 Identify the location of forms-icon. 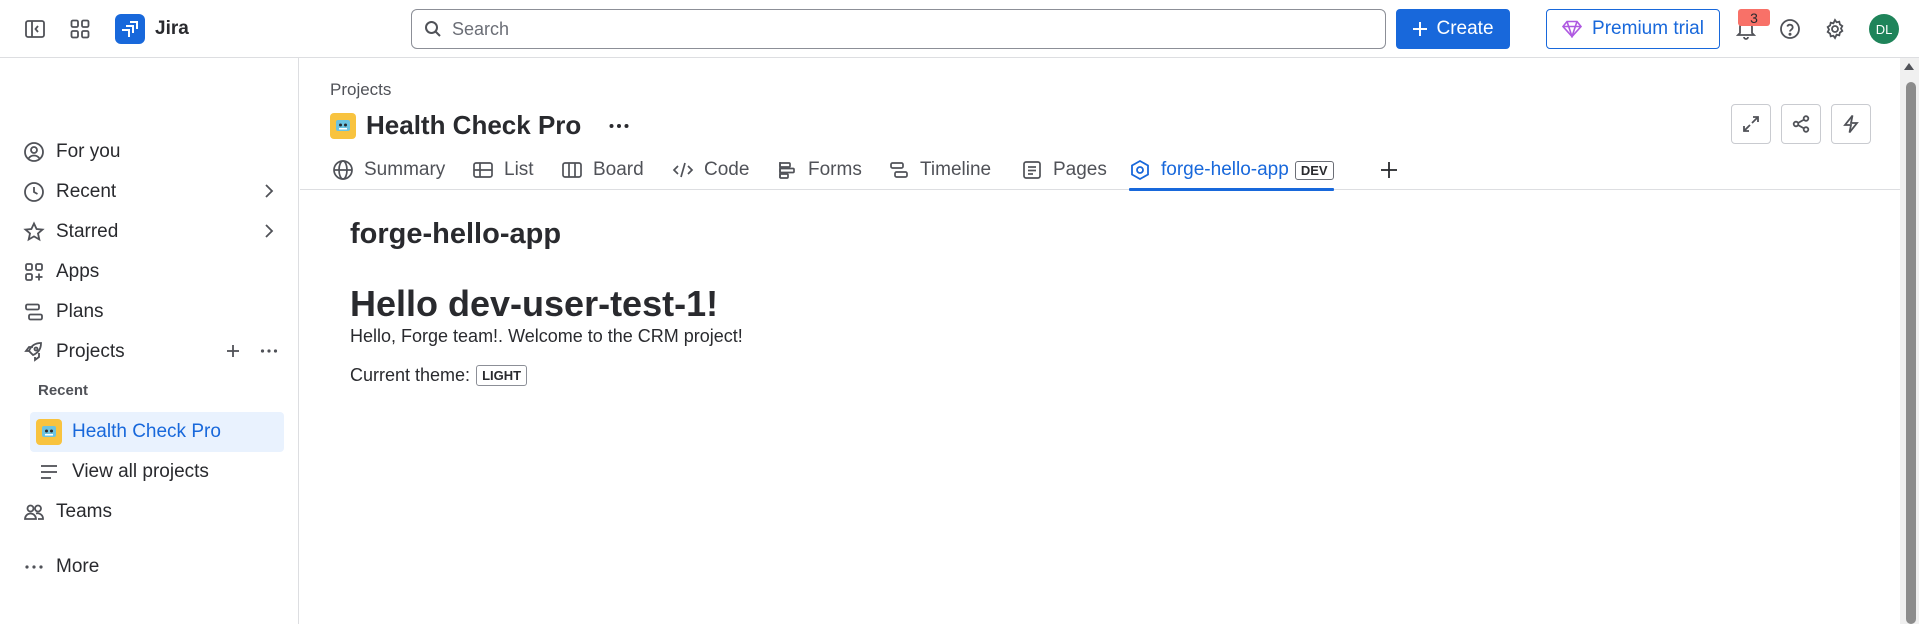
(787, 170).